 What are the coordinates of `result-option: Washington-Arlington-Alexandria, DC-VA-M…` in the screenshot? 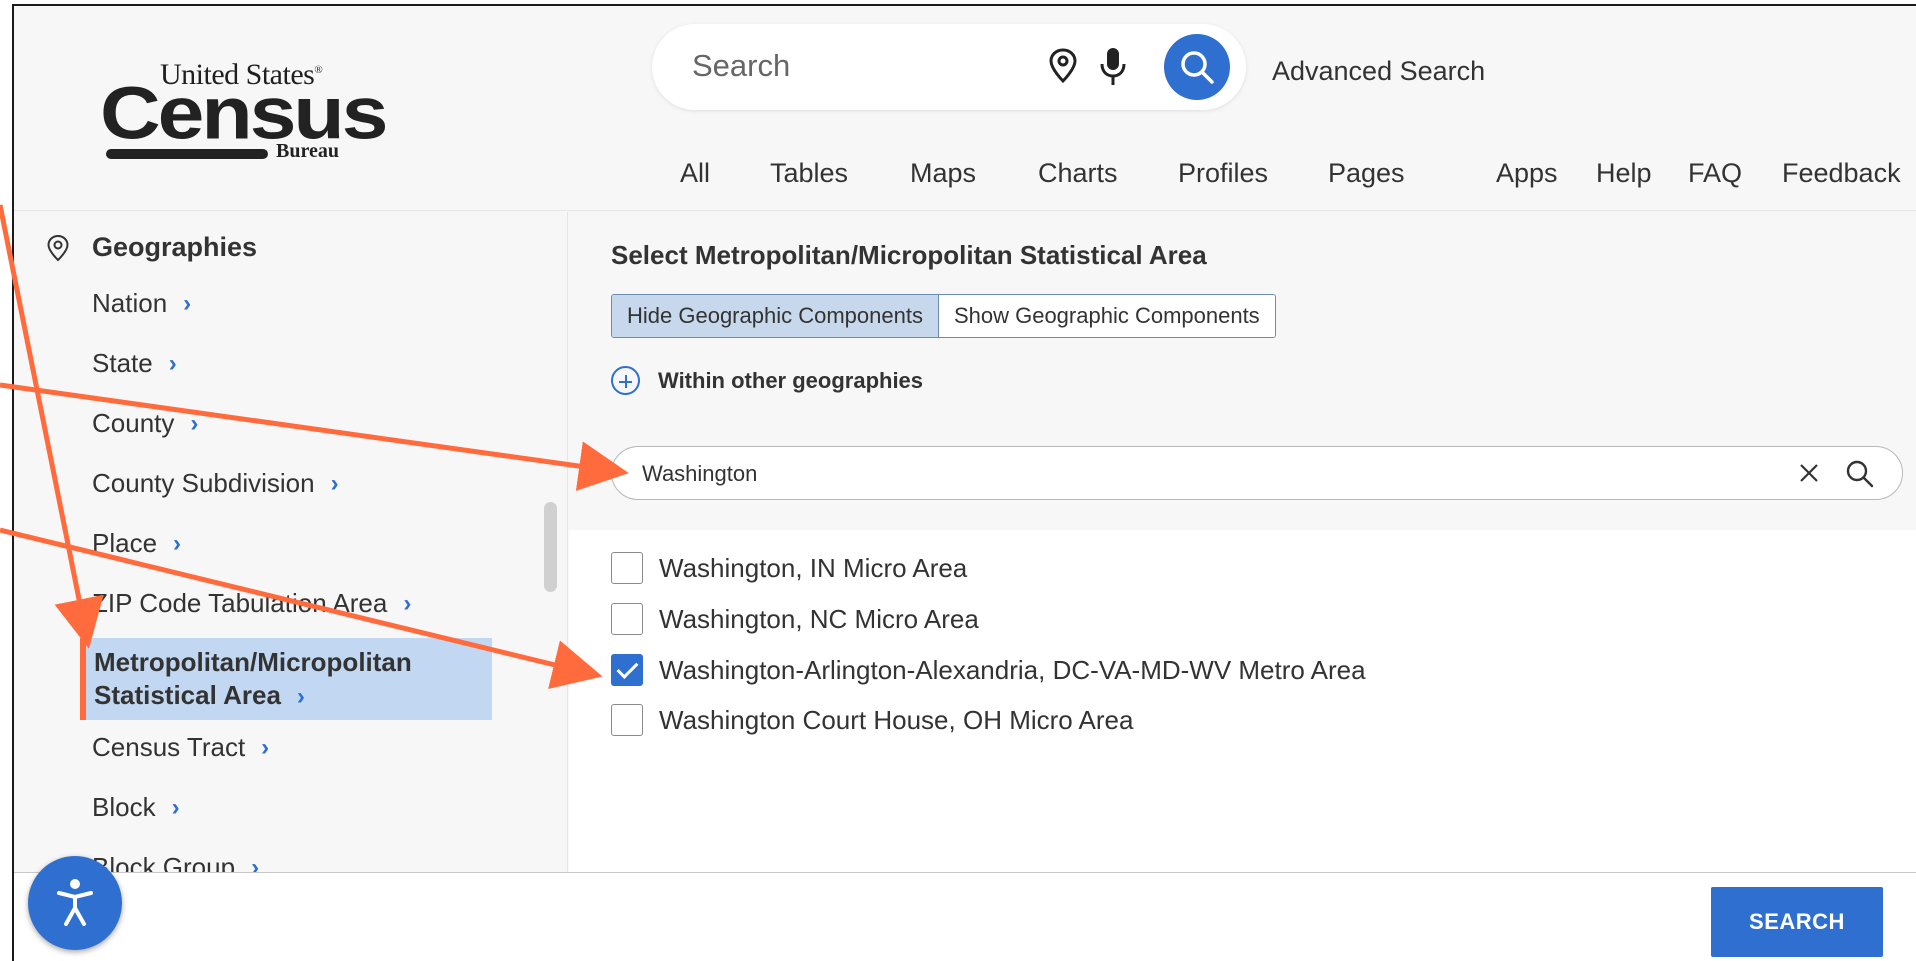 It's located at (988, 670).